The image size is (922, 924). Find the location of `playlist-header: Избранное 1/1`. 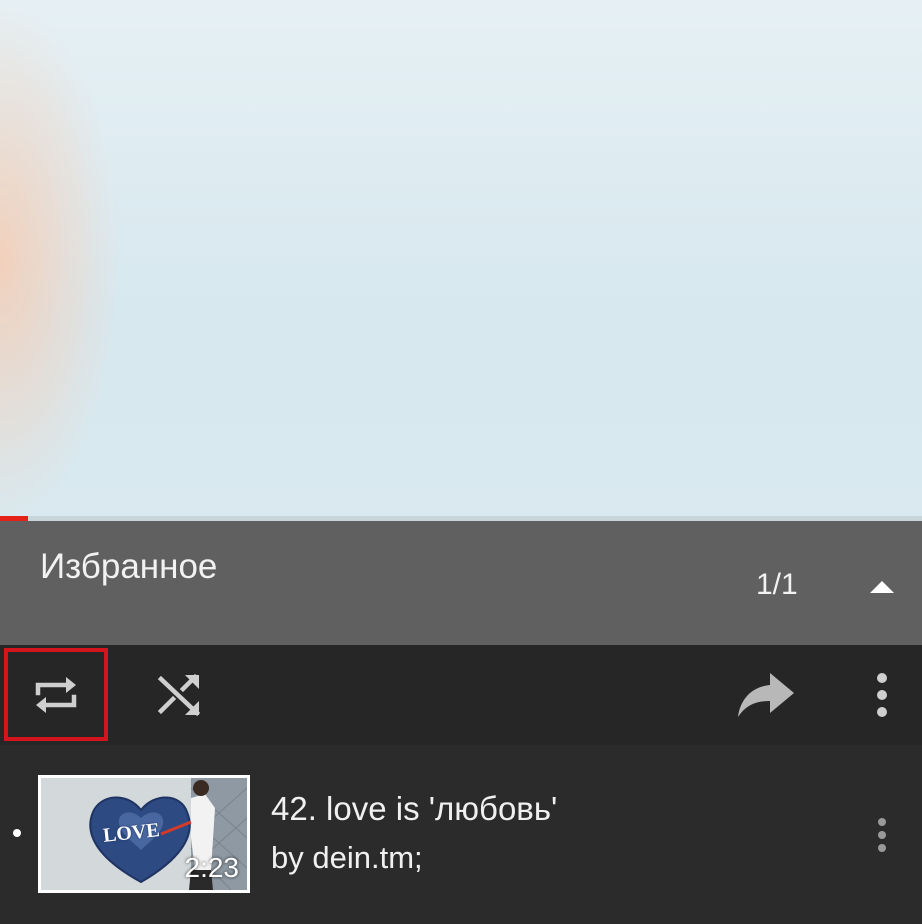

playlist-header: Избранное 1/1 is located at coordinates (461, 583).